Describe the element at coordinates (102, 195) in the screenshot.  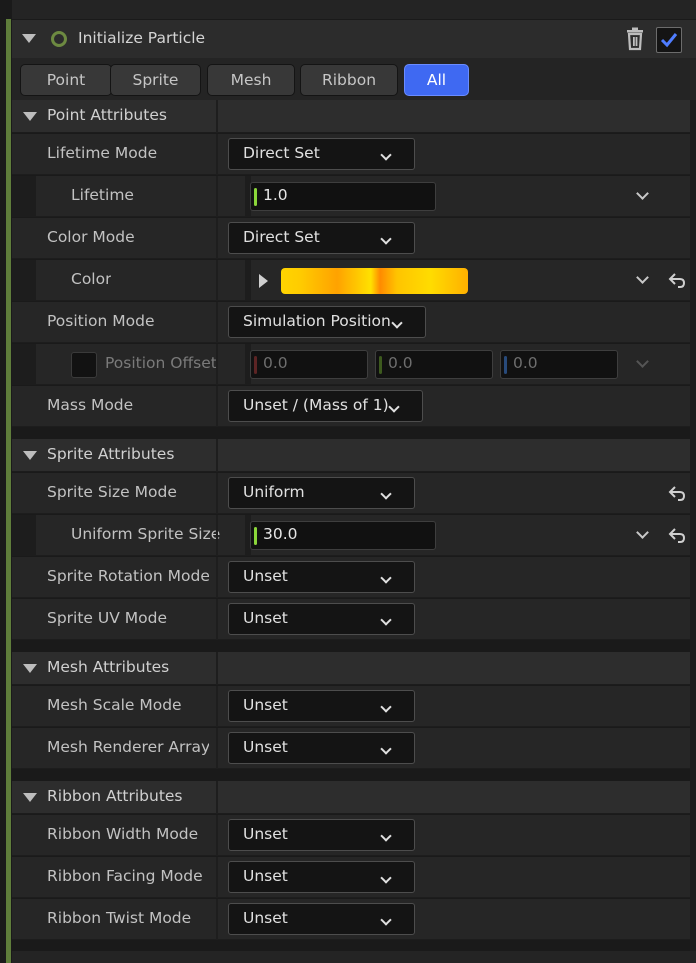
I see `row-label: Lifetime` at that location.